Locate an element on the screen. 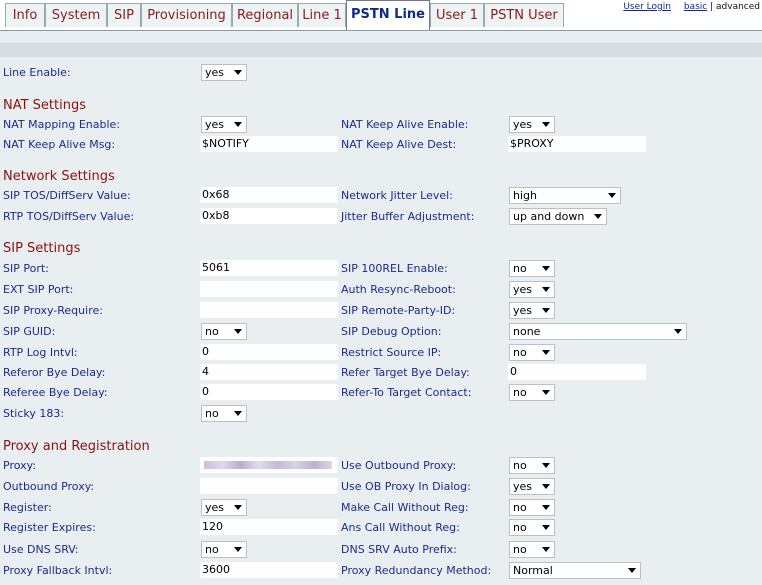 The image size is (762, 585). line-enable-select: yes is located at coordinates (224, 72).